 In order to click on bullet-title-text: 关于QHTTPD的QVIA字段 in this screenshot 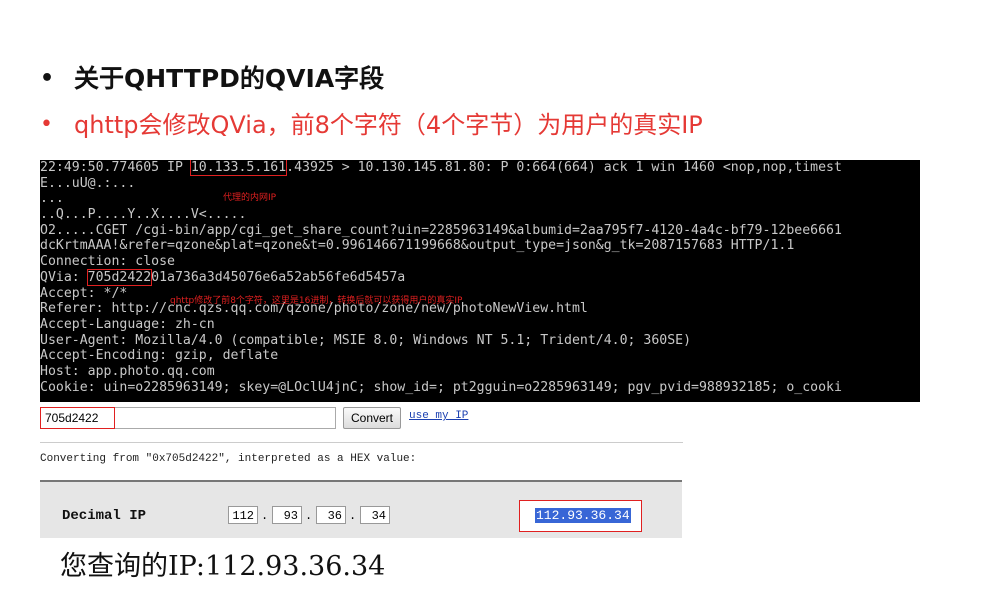, I will do `click(229, 78)`.